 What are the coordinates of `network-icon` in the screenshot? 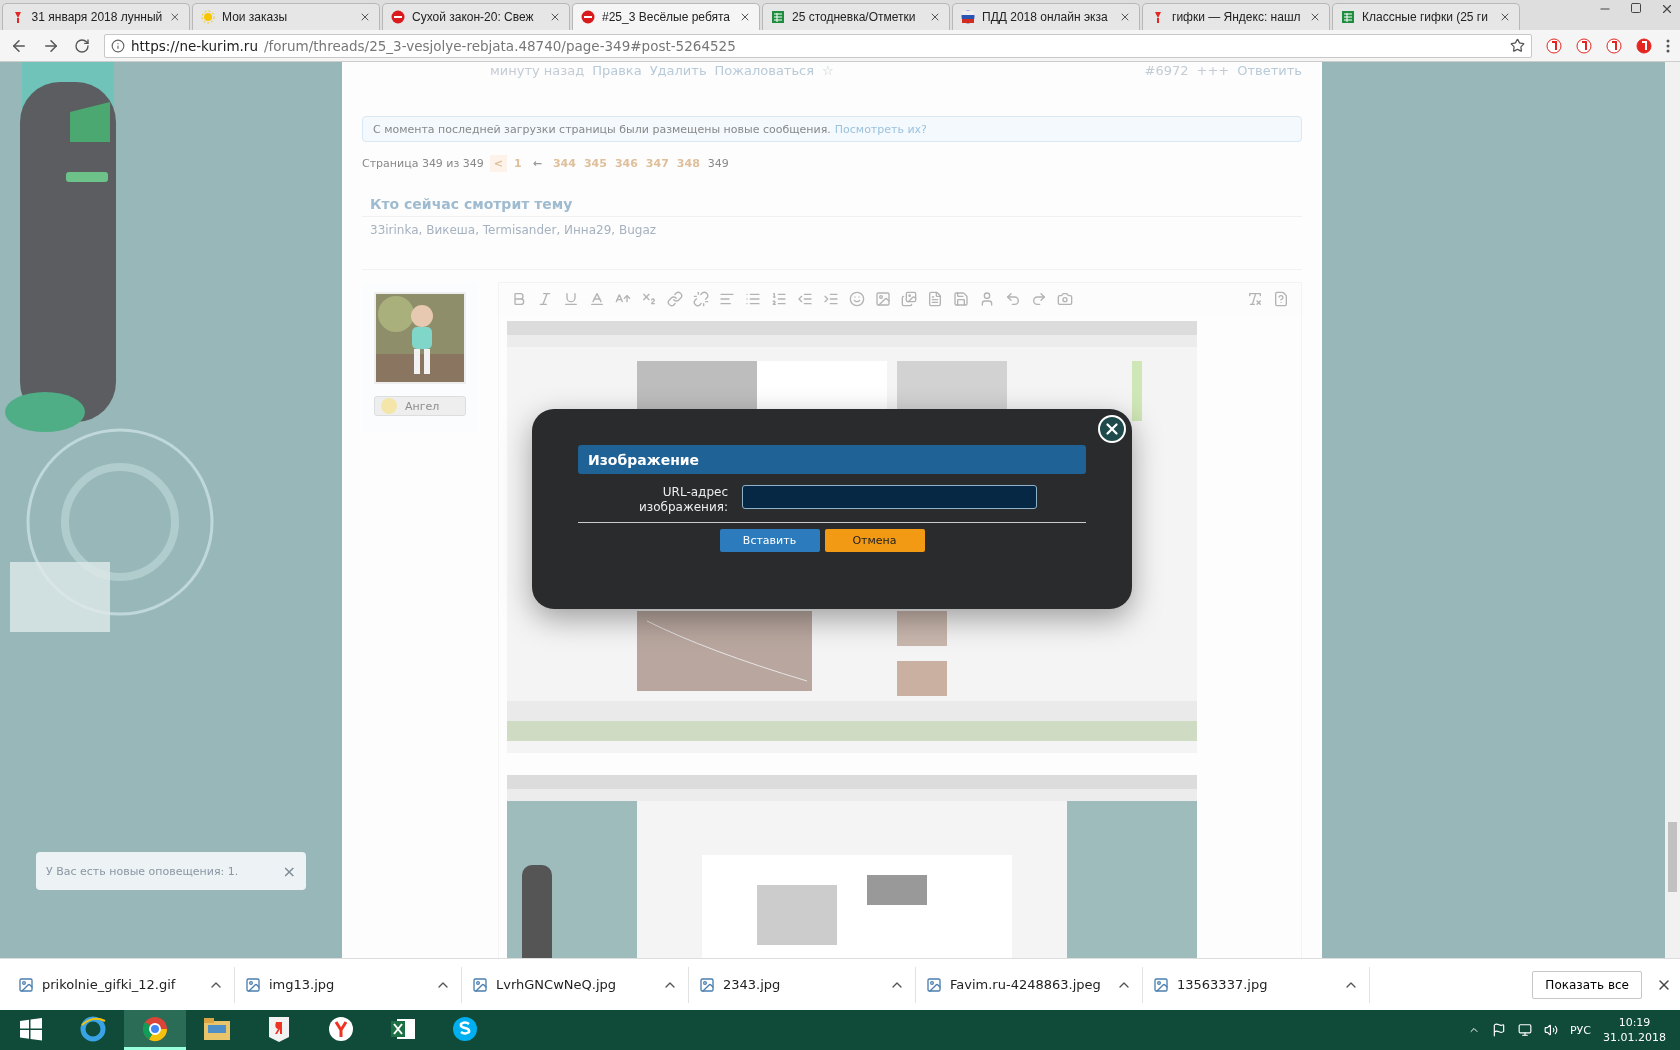 It's located at (1525, 1030).